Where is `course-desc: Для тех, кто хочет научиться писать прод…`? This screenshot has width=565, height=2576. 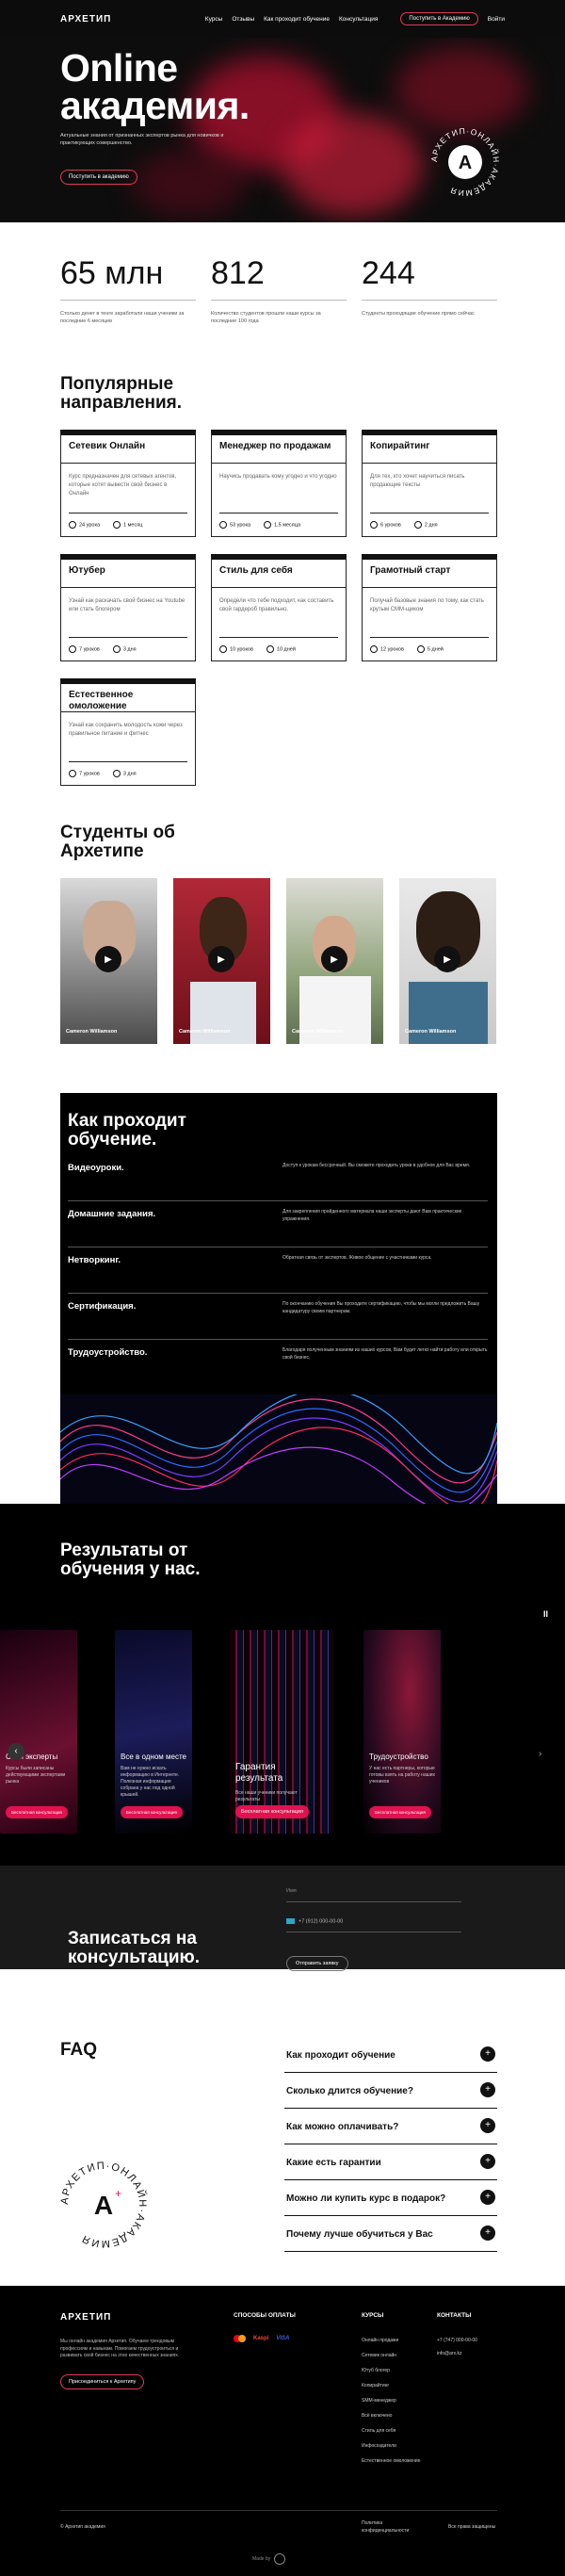
course-desc: Для тех, кто хочет научиться писать прод… is located at coordinates (417, 481).